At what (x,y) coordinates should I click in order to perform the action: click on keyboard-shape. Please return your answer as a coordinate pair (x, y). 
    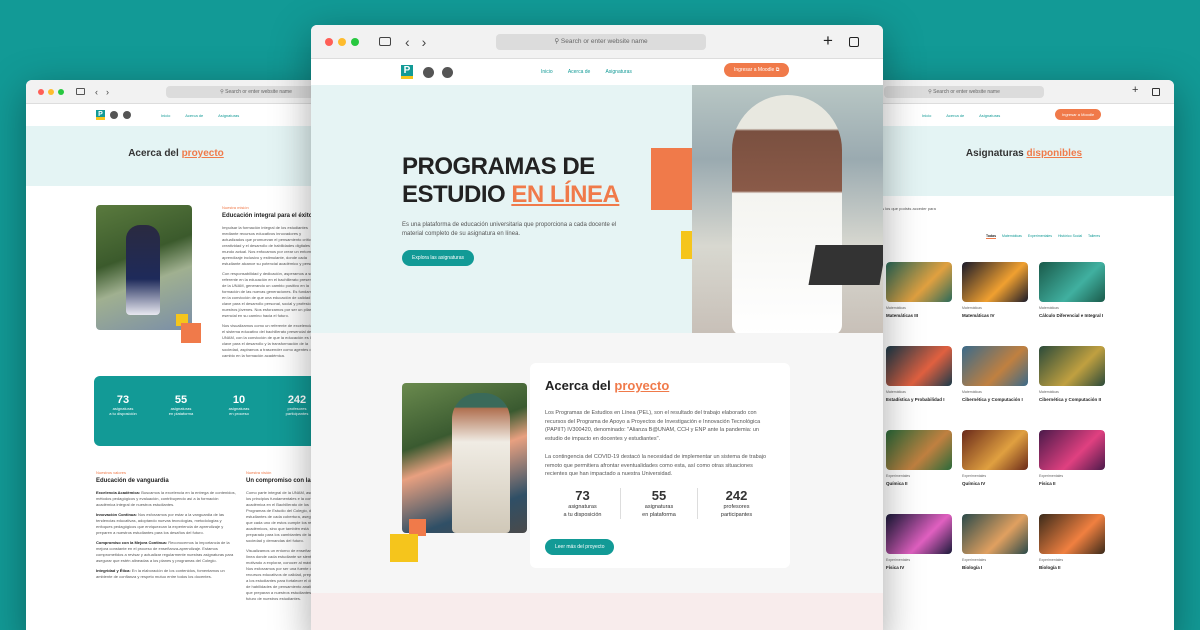
    Looking at the image, I should click on (845, 265).